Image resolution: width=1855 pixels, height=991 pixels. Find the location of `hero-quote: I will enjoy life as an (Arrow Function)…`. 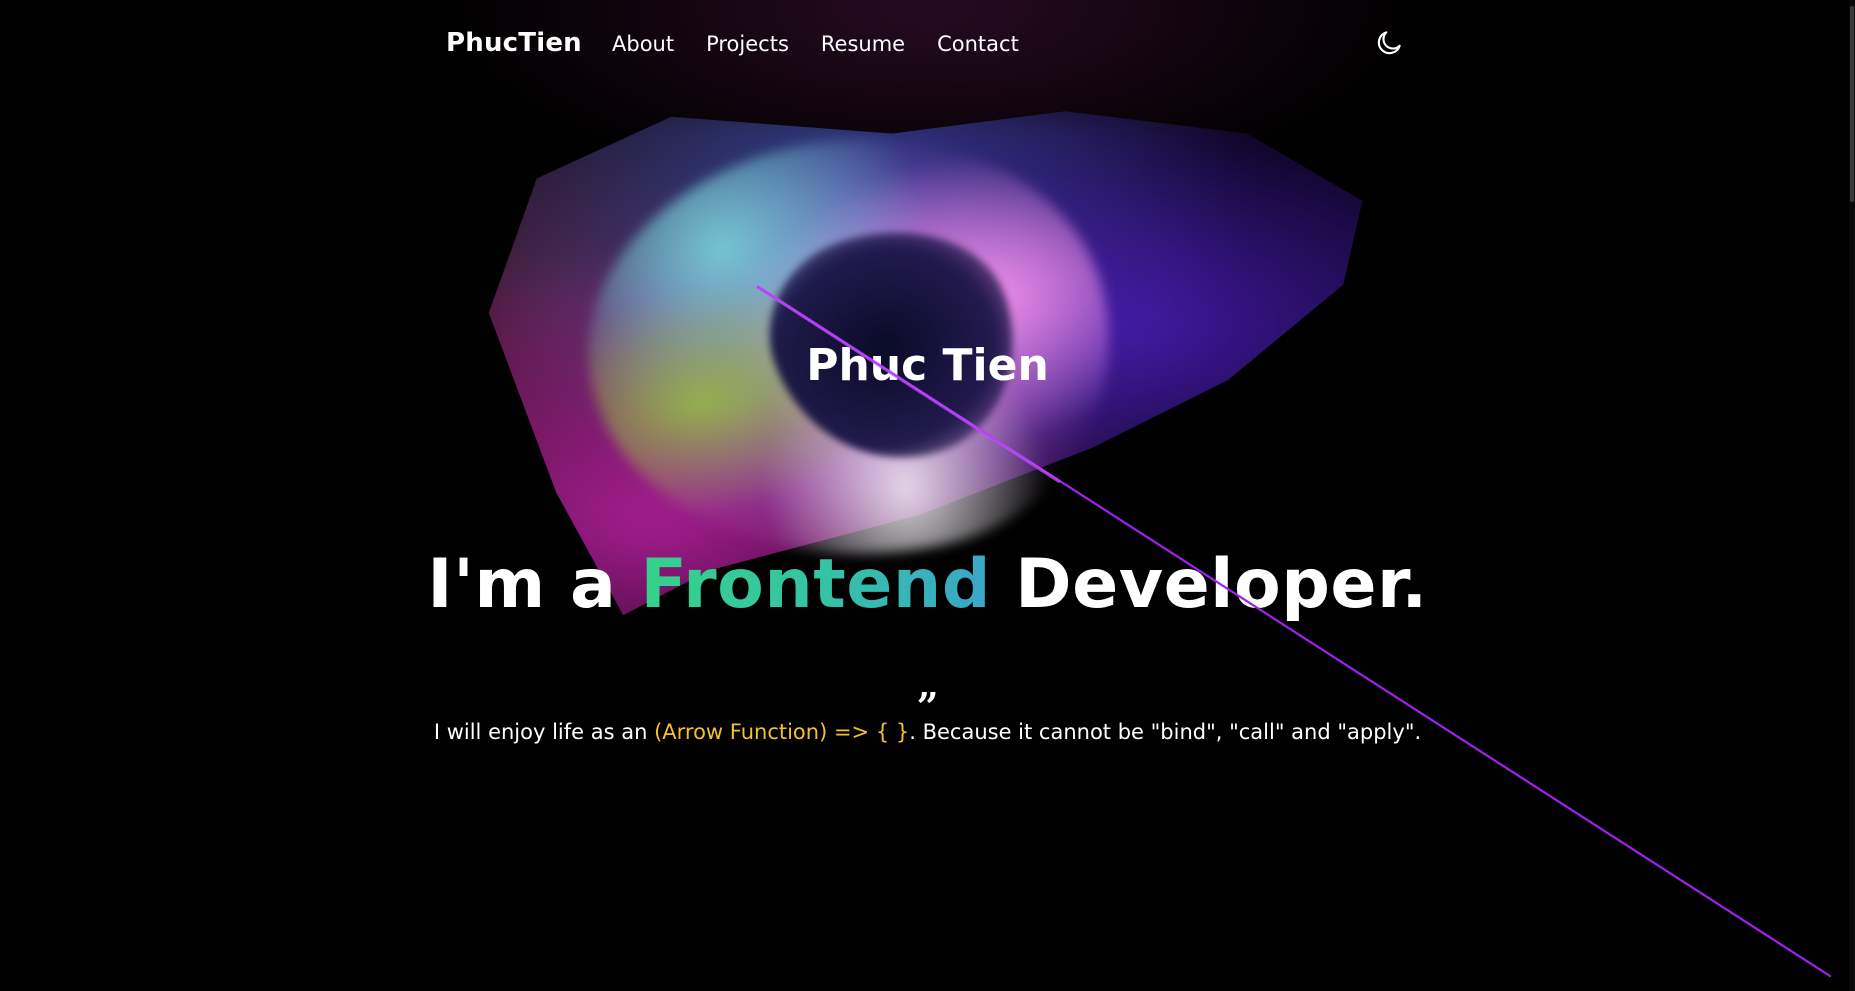

hero-quote: I will enjoy life as an (Arrow Function)… is located at coordinates (927, 732).